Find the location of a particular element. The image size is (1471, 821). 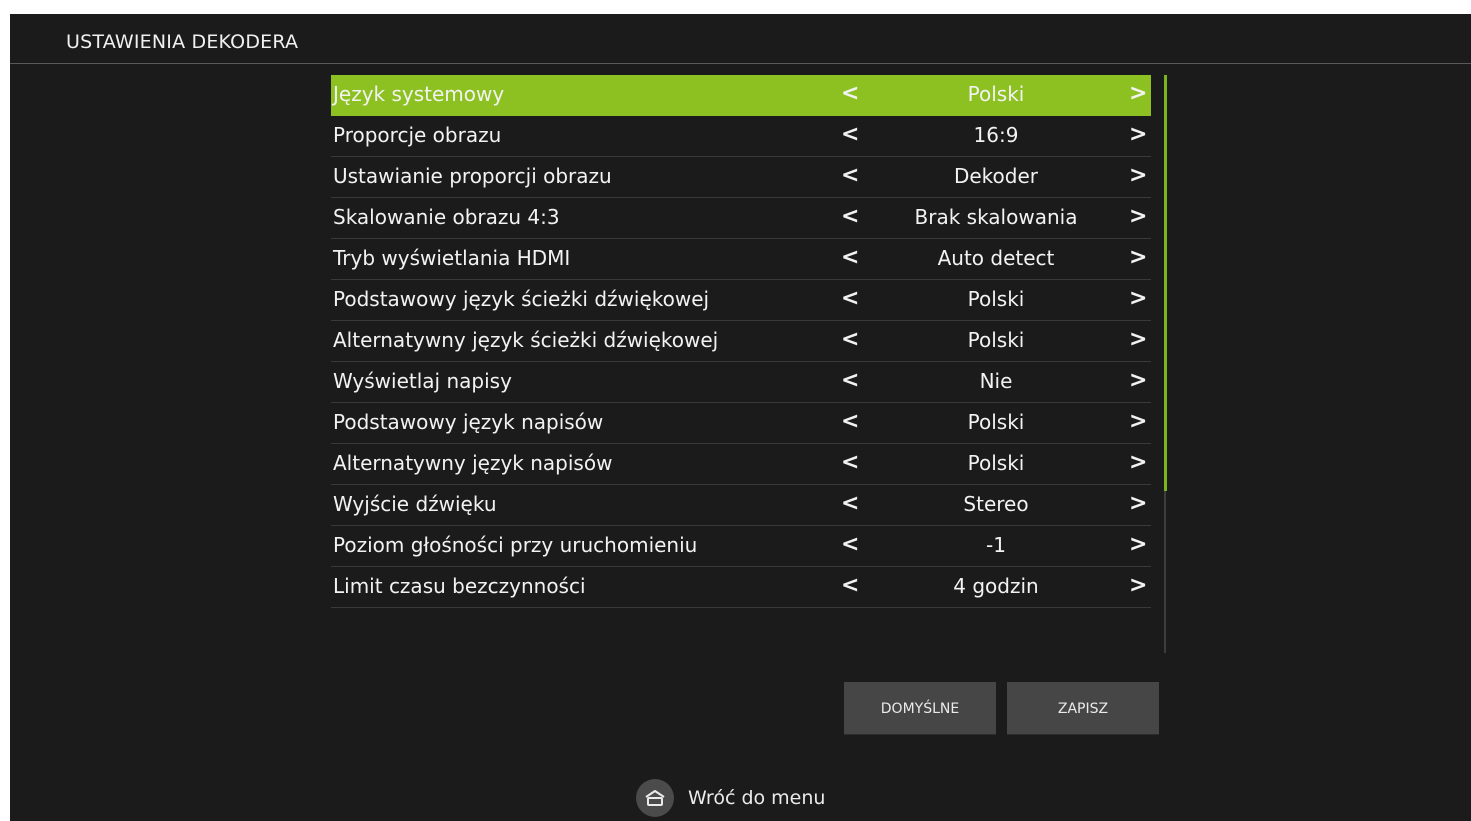

setting-label: Język systemowy is located at coordinates (419, 94).